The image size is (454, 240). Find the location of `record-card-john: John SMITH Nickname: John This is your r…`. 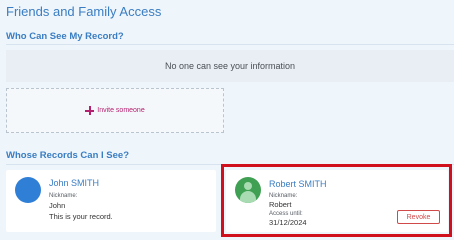

record-card-john: John SMITH Nickname: John This is your r… is located at coordinates (111, 201).